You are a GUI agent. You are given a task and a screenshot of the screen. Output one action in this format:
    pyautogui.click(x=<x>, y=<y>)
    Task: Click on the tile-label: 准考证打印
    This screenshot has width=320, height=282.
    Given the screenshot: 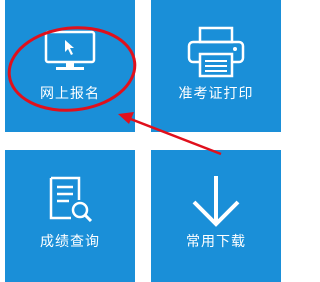 What is the action you would take?
    pyautogui.click(x=216, y=94)
    